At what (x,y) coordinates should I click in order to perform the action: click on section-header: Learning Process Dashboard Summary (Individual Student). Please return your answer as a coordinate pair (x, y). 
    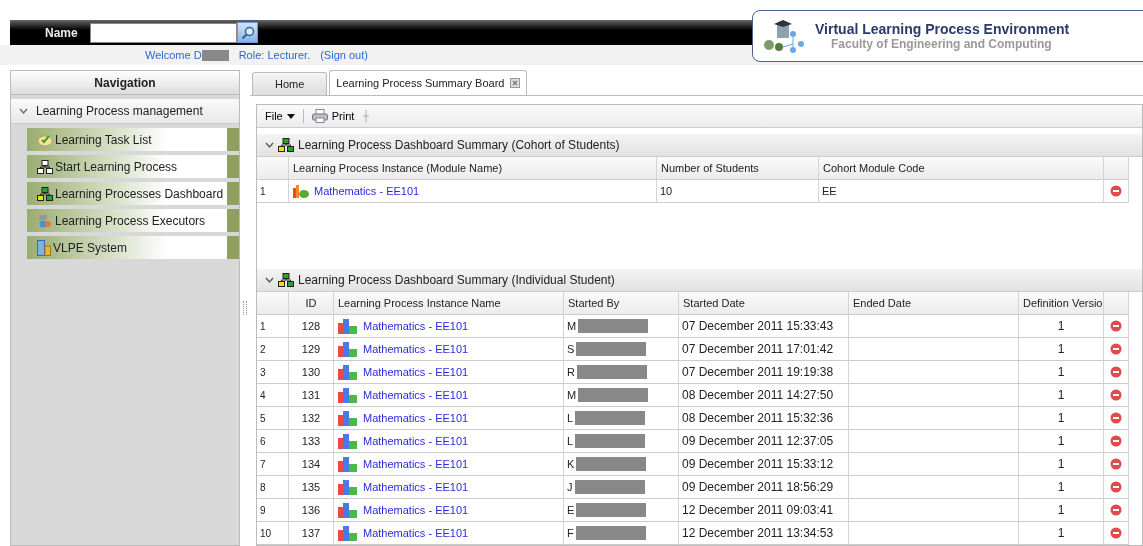
    Looking at the image, I should click on (699, 280).